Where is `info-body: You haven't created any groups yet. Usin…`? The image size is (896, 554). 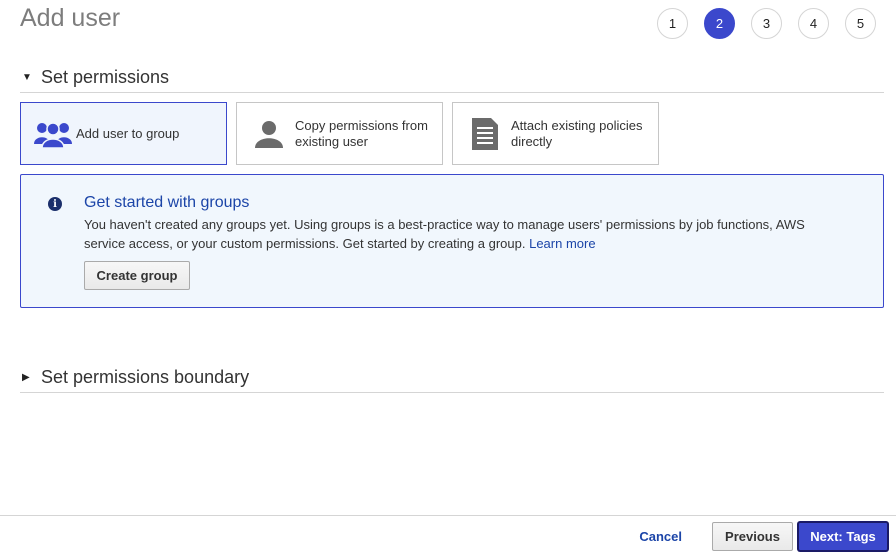
info-body: You haven't created any groups yet. Usin… is located at coordinates (444, 234).